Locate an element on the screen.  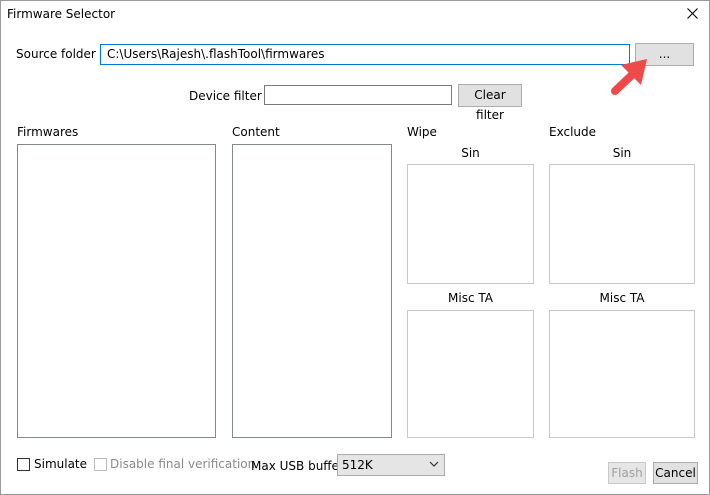
red-arrow-icon is located at coordinates (629, 77).